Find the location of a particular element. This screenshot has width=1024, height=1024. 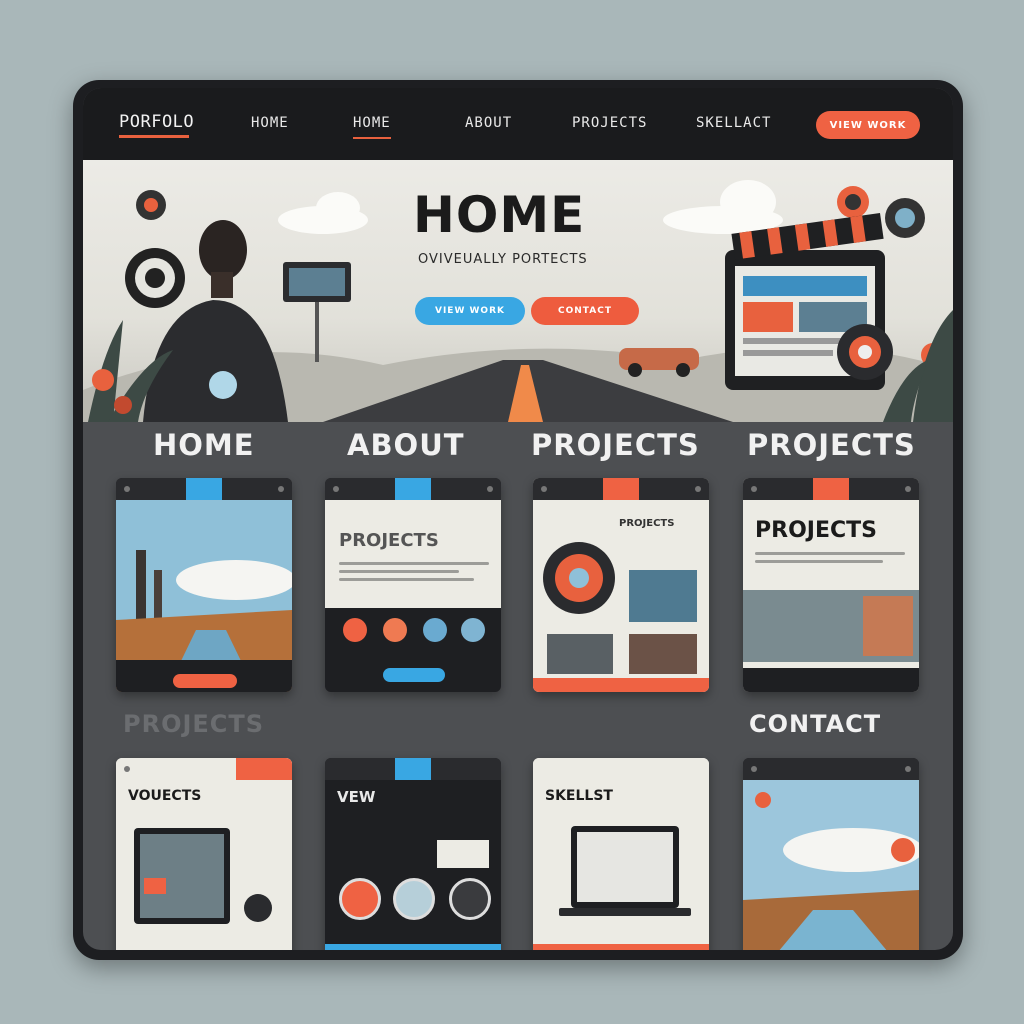

nav-item-home: HOME is located at coordinates (270, 123).